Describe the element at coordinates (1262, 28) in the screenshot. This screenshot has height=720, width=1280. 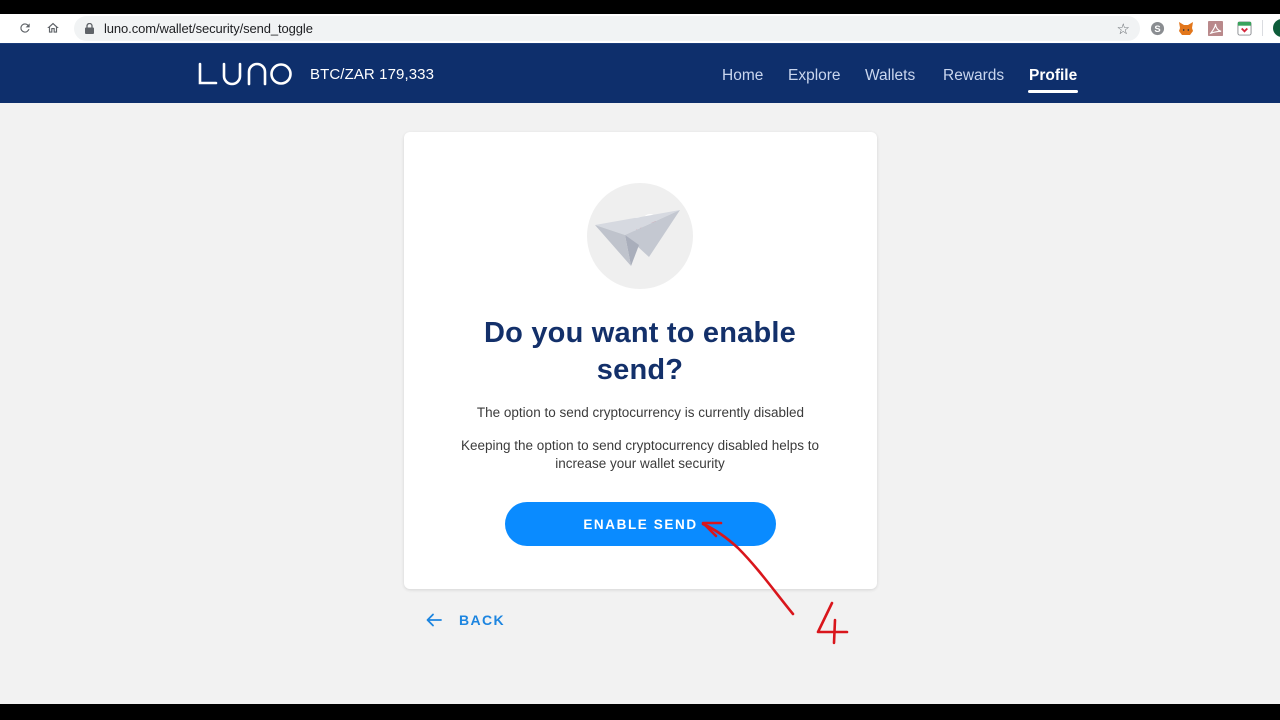
I see `toolbar-separator` at that location.